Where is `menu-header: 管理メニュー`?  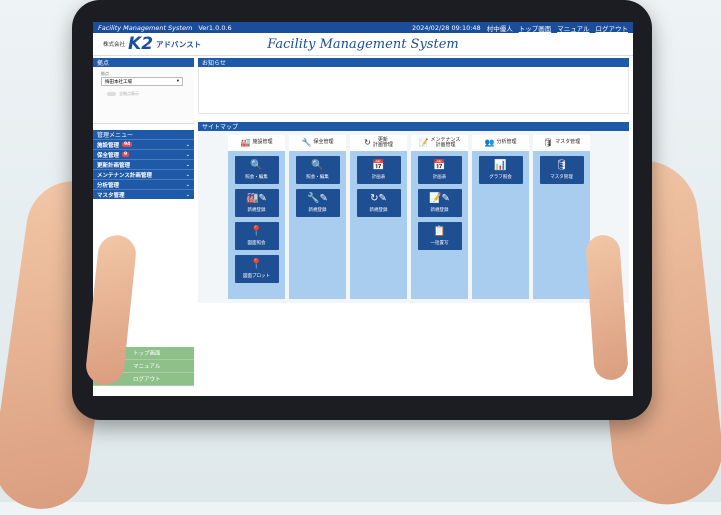 menu-header: 管理メニュー is located at coordinates (143, 134).